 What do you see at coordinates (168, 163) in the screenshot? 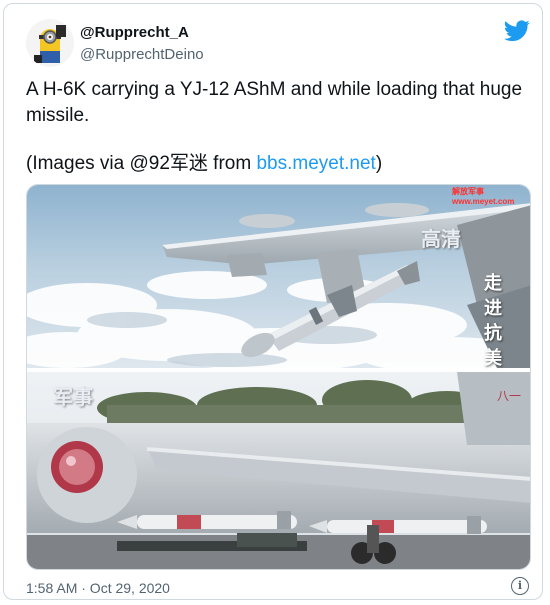
I see `credit-user: @92军迷` at bounding box center [168, 163].